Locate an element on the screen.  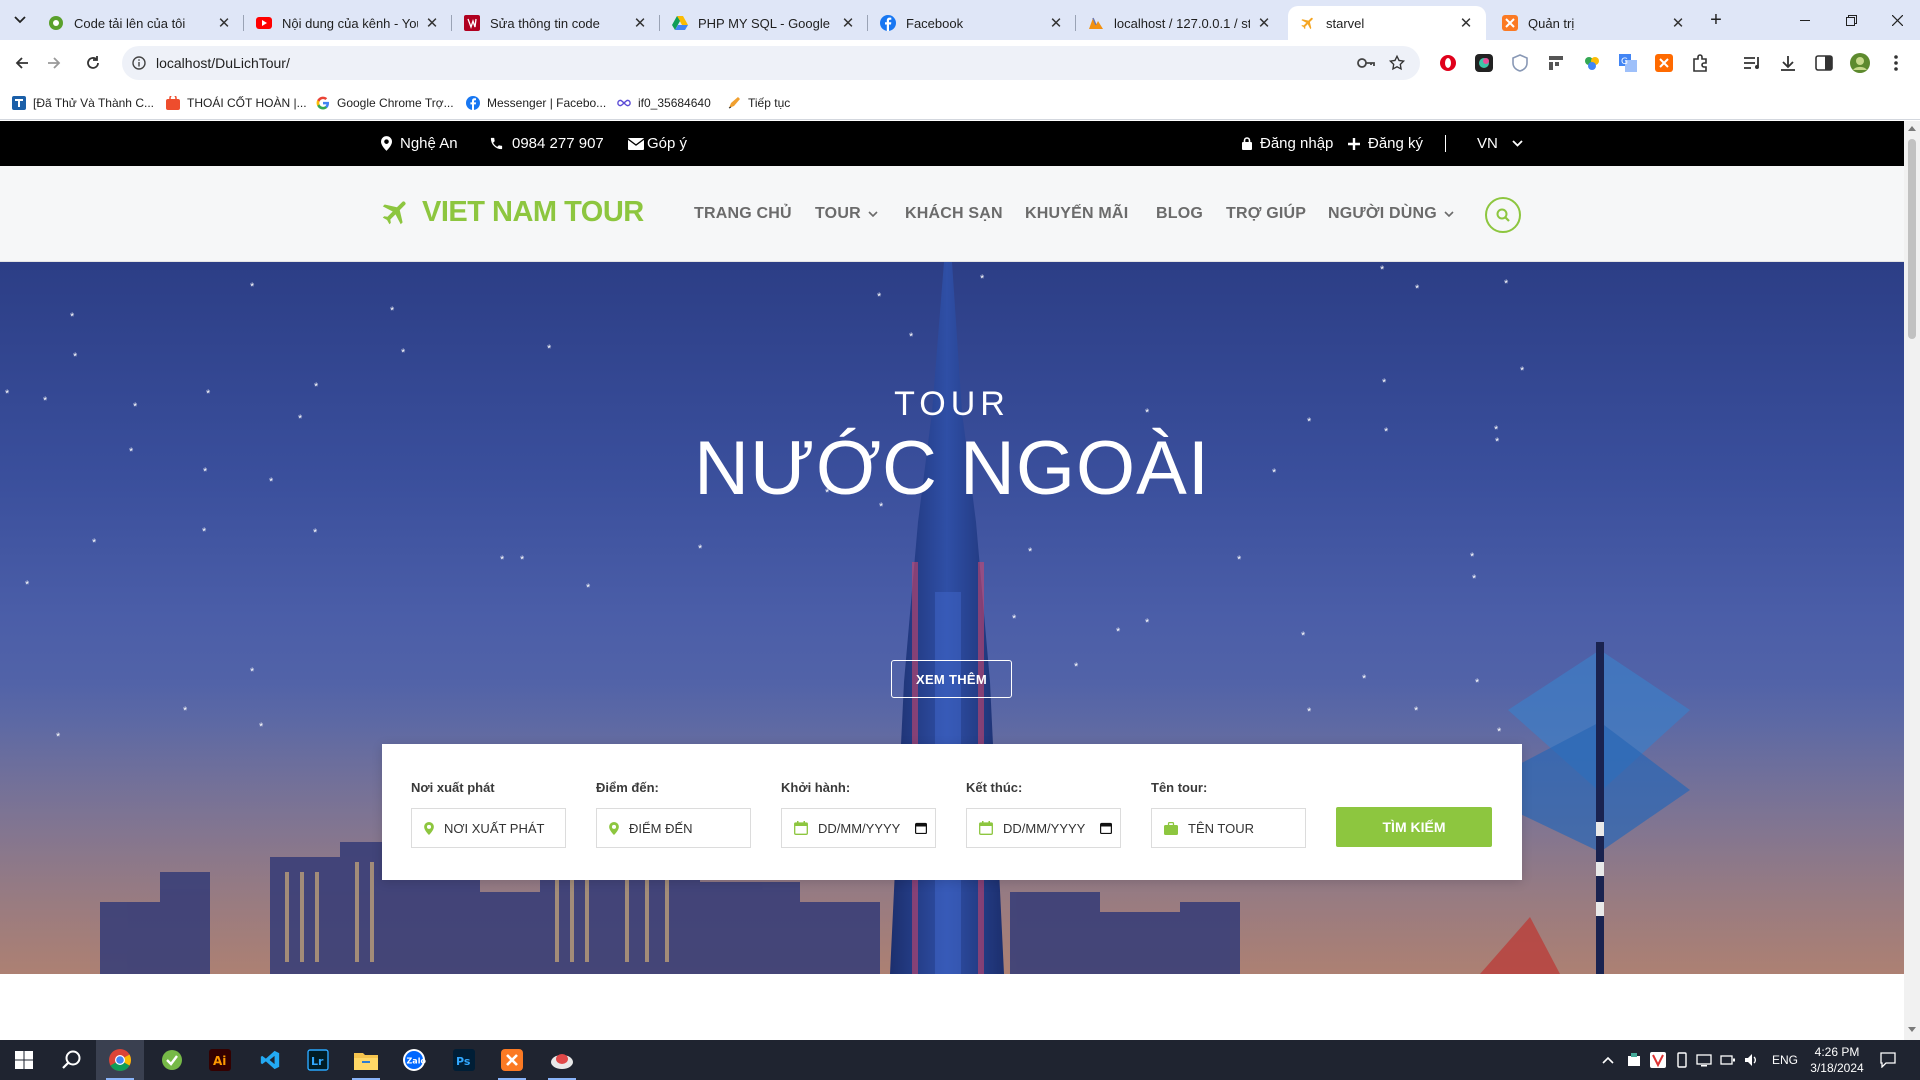
password-key-icon is located at coordinates (1366, 63).